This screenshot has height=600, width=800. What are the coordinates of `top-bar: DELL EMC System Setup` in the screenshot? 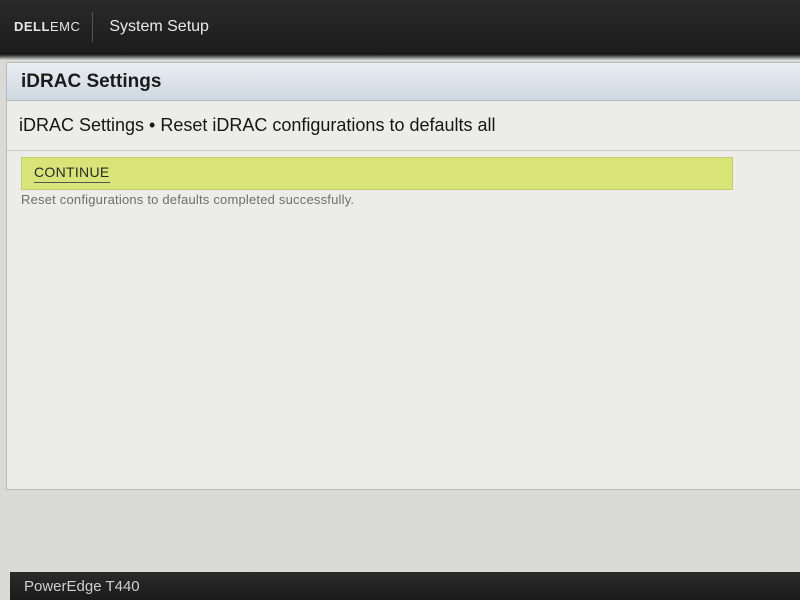 It's located at (400, 27).